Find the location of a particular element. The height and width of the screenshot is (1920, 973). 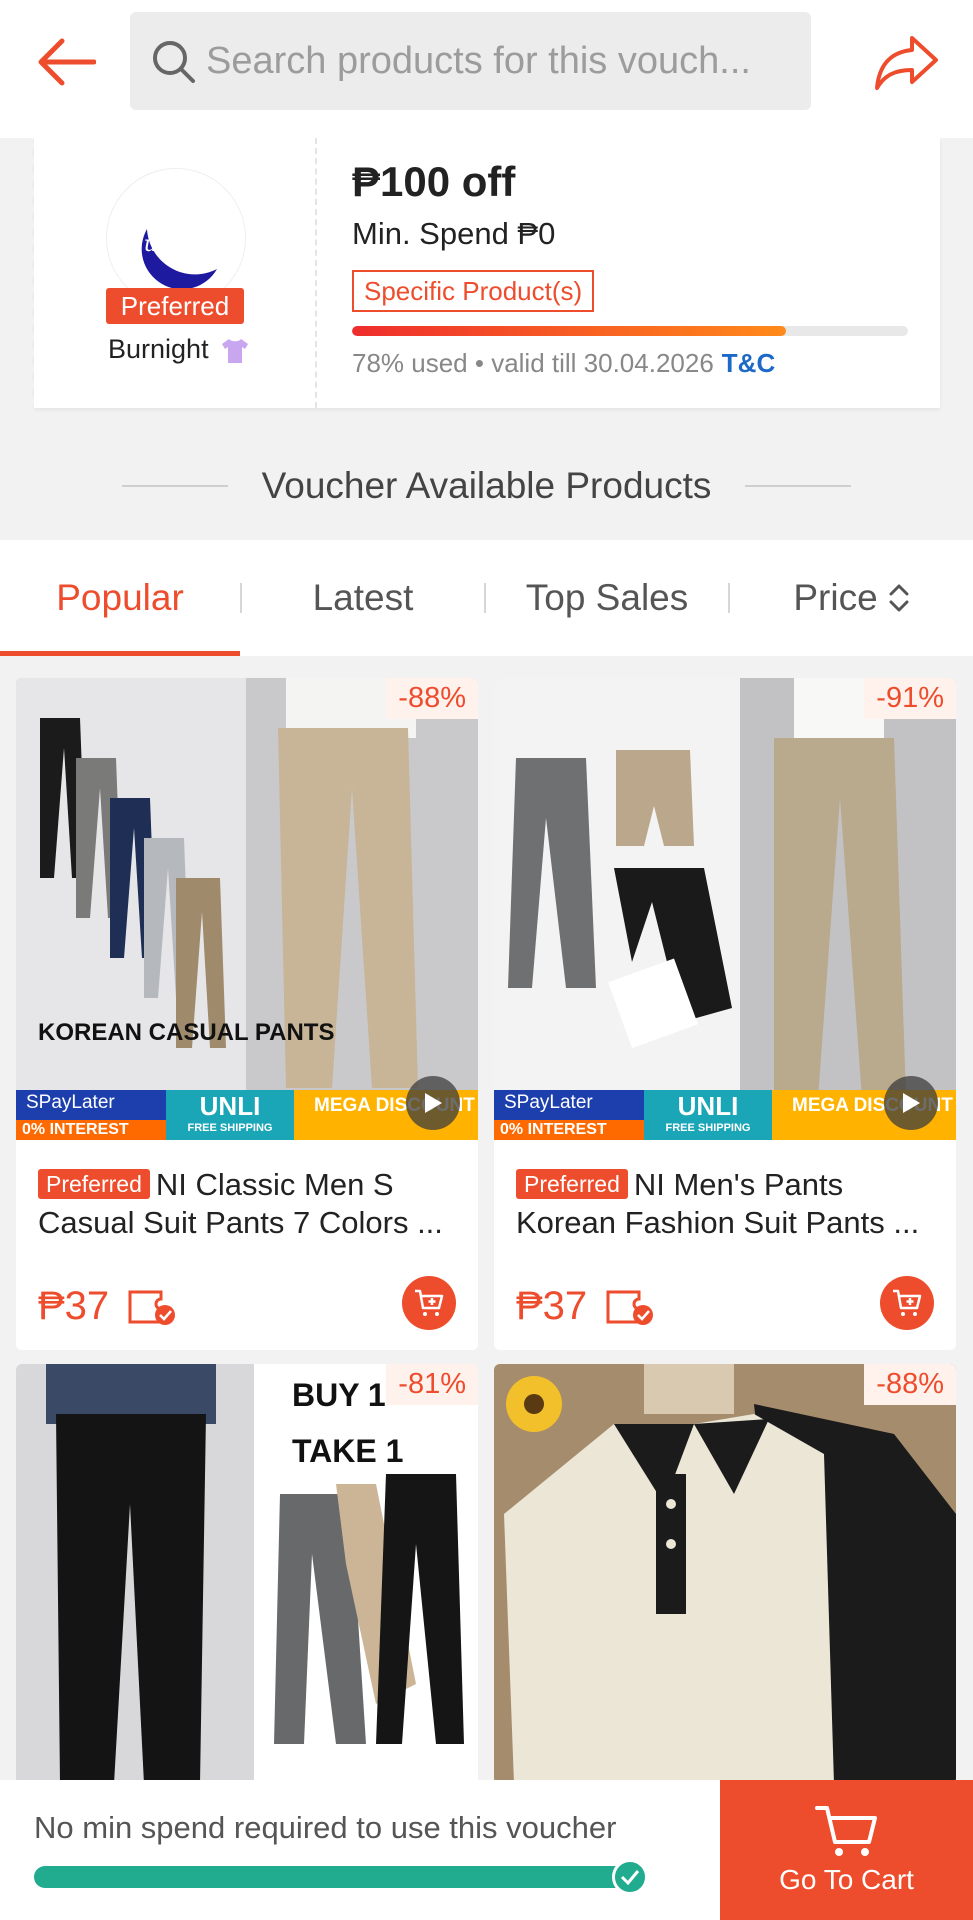

svg-text: TAKE 1 is located at coordinates (347, 1451).